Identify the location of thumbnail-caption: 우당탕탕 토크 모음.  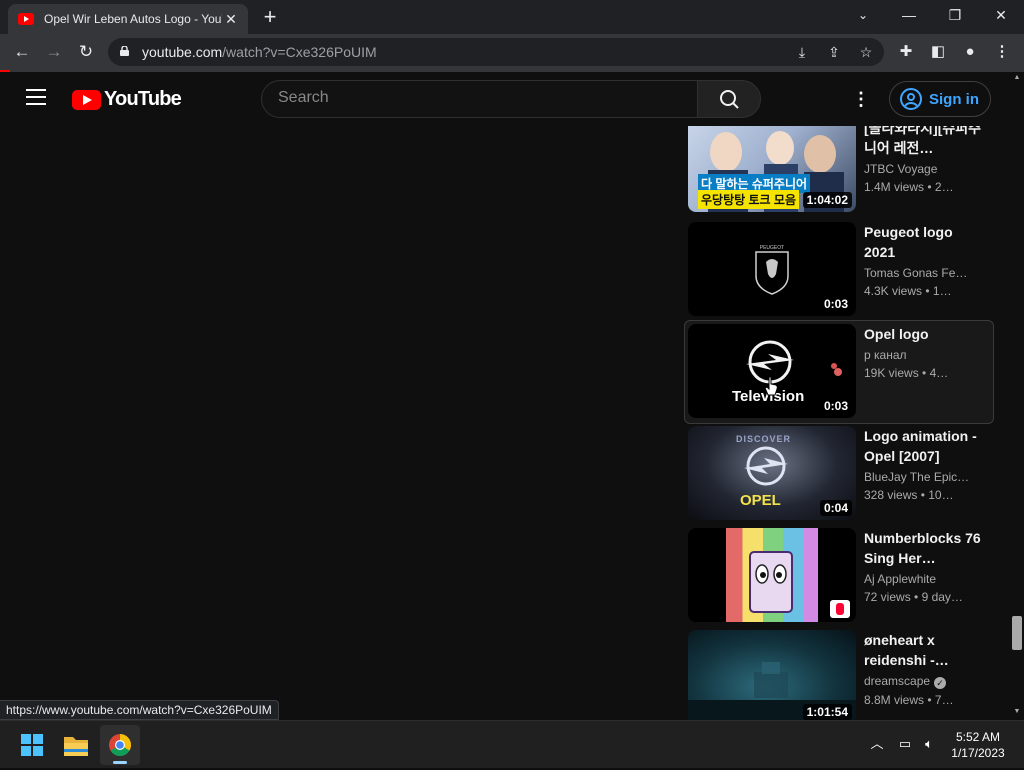
(748, 199).